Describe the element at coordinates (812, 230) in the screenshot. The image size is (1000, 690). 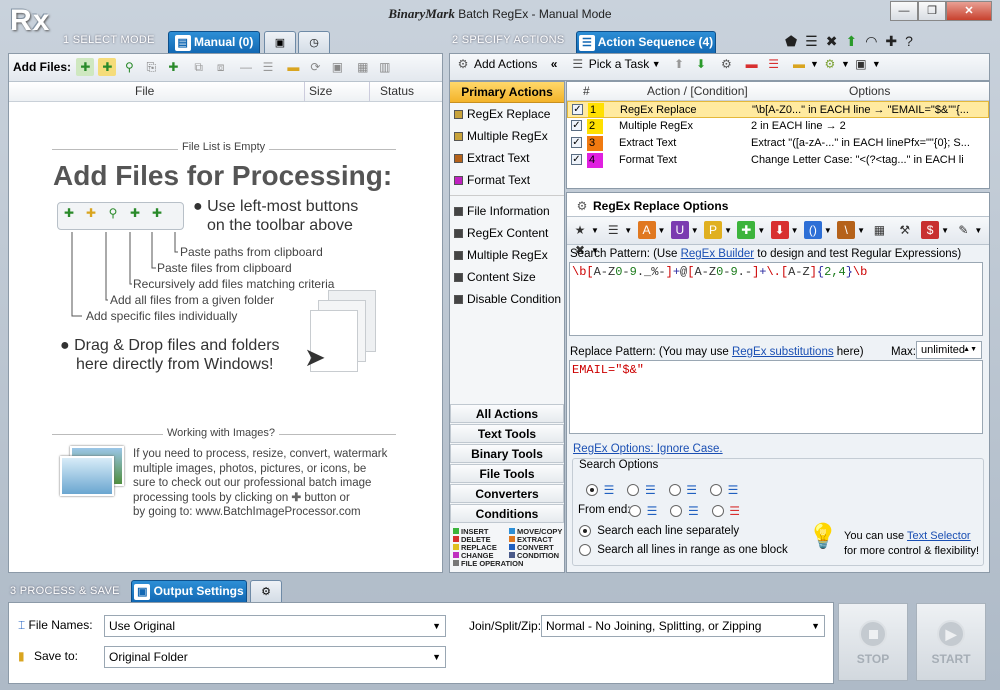
I see `group-icon: ()` at that location.